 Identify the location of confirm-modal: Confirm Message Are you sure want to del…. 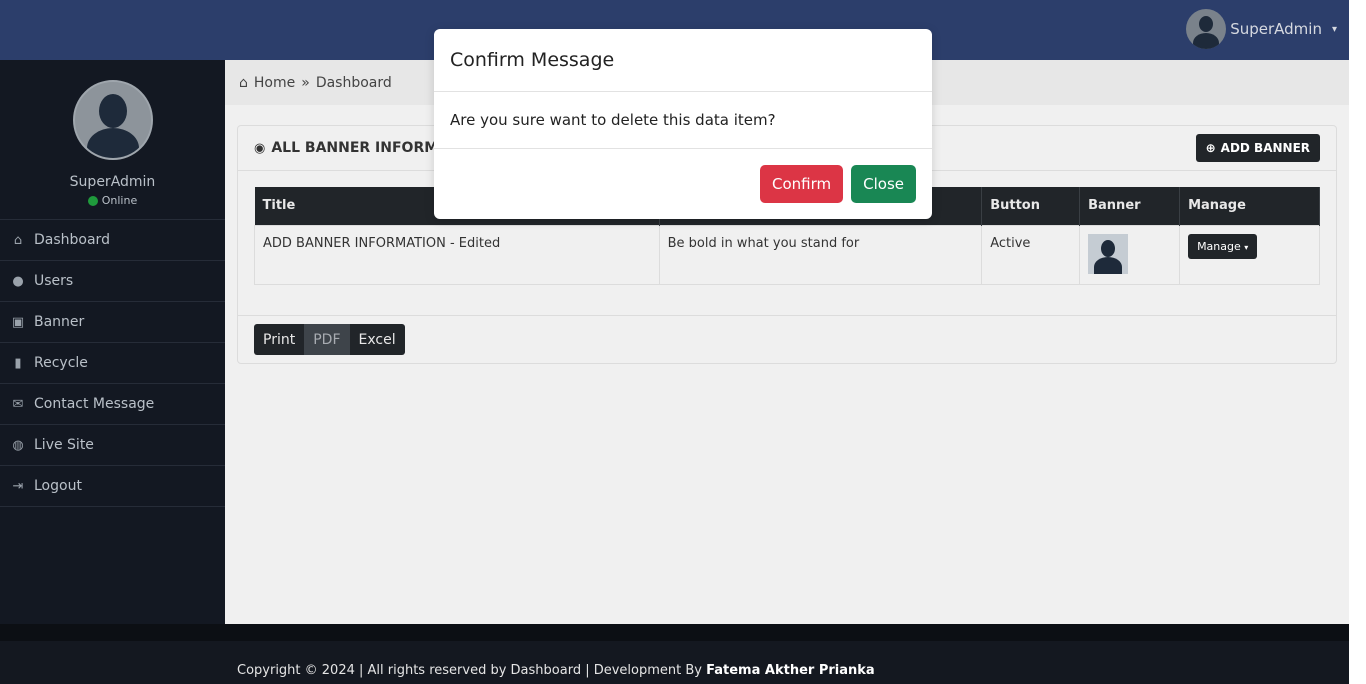
(683, 124).